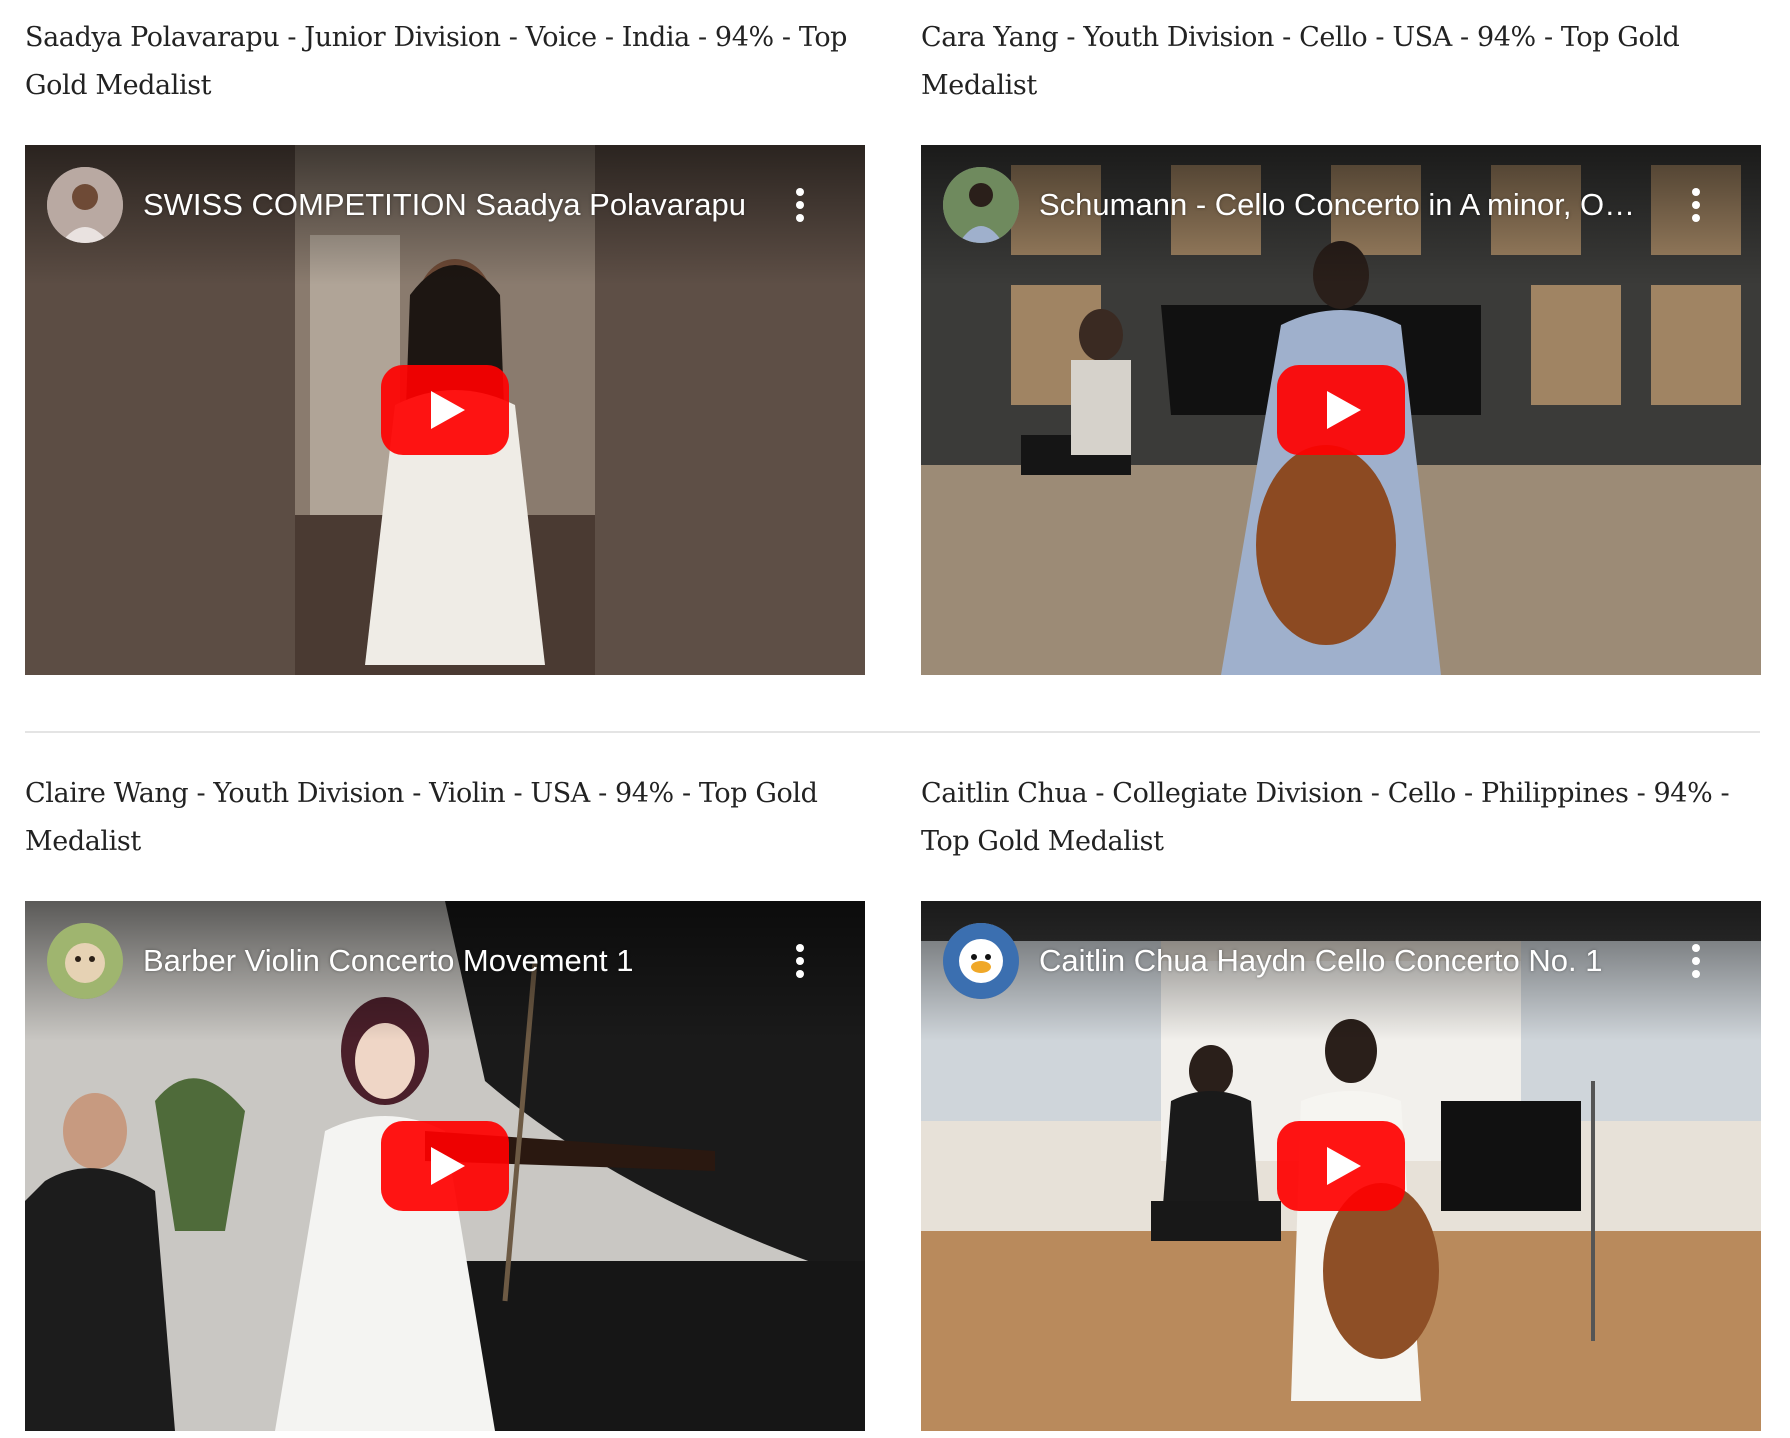 The width and height of the screenshot is (1790, 1438). I want to click on video-title: Caitlin Chua Haydn Cello Concerto No. 1, so click(1344, 961).